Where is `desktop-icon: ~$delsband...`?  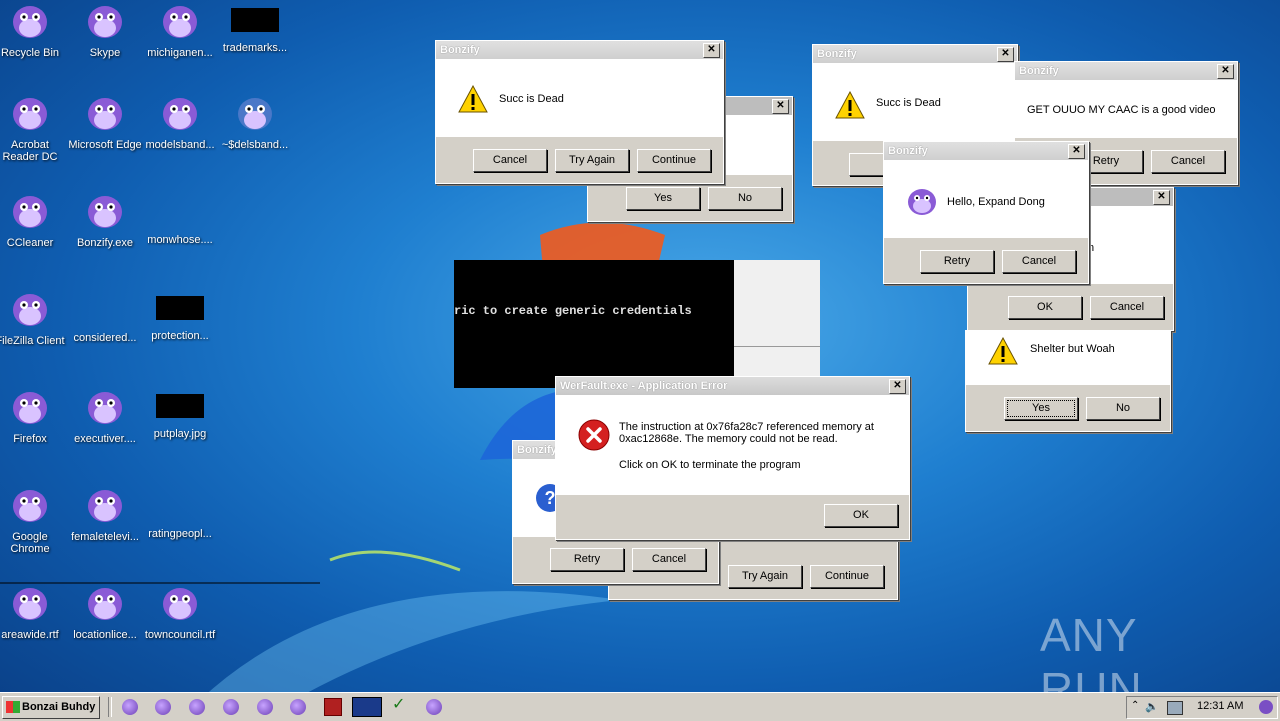
desktop-icon: ~$delsband... is located at coordinates (255, 121).